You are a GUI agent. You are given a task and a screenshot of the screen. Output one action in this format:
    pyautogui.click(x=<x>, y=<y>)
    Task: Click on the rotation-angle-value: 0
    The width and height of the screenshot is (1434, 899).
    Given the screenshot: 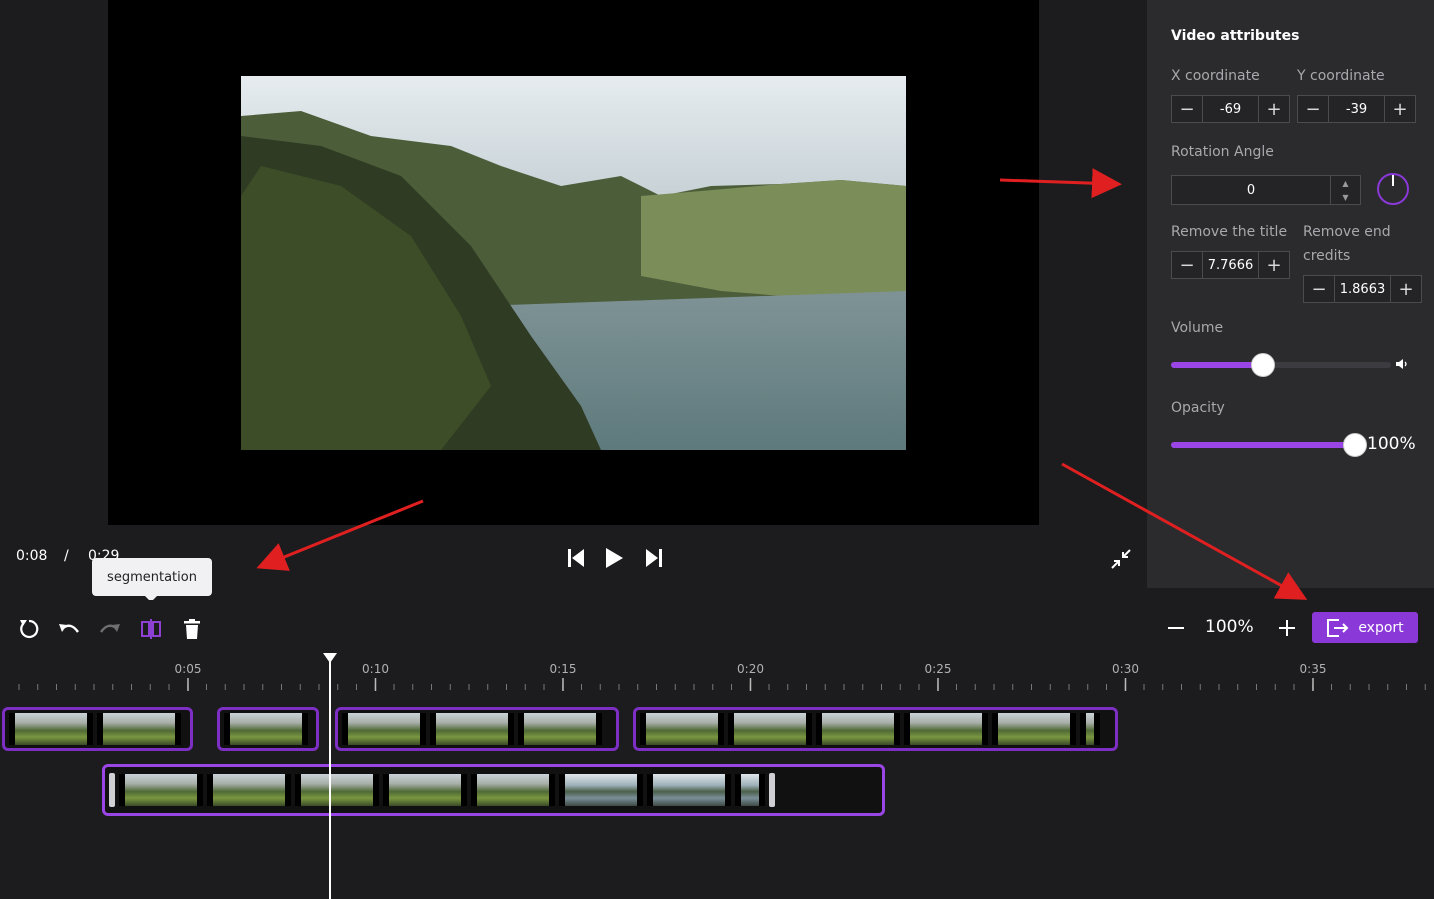 What is the action you would take?
    pyautogui.click(x=1251, y=190)
    